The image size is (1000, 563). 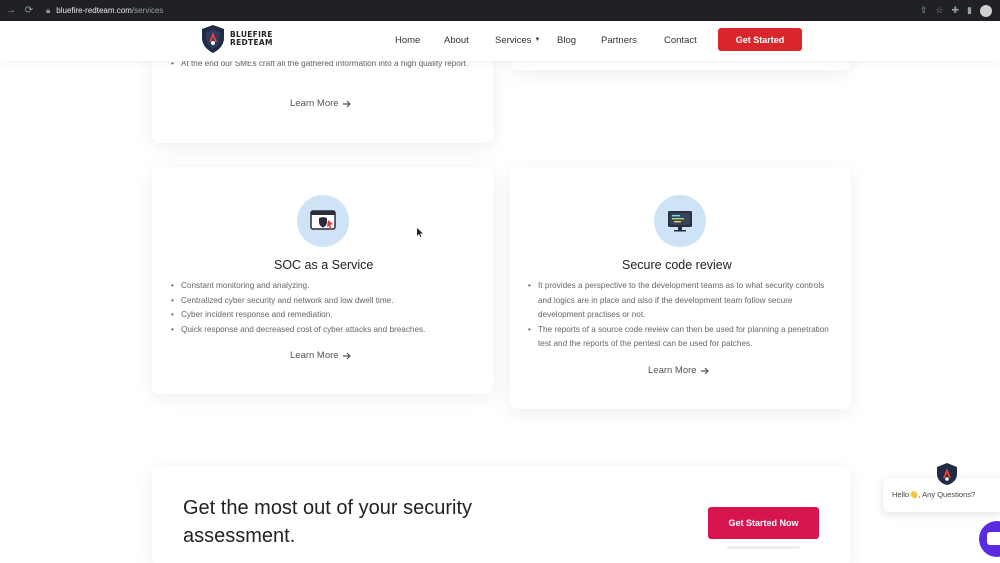 What do you see at coordinates (537, 40) in the screenshot?
I see `chevron-down-icon: ▼` at bounding box center [537, 40].